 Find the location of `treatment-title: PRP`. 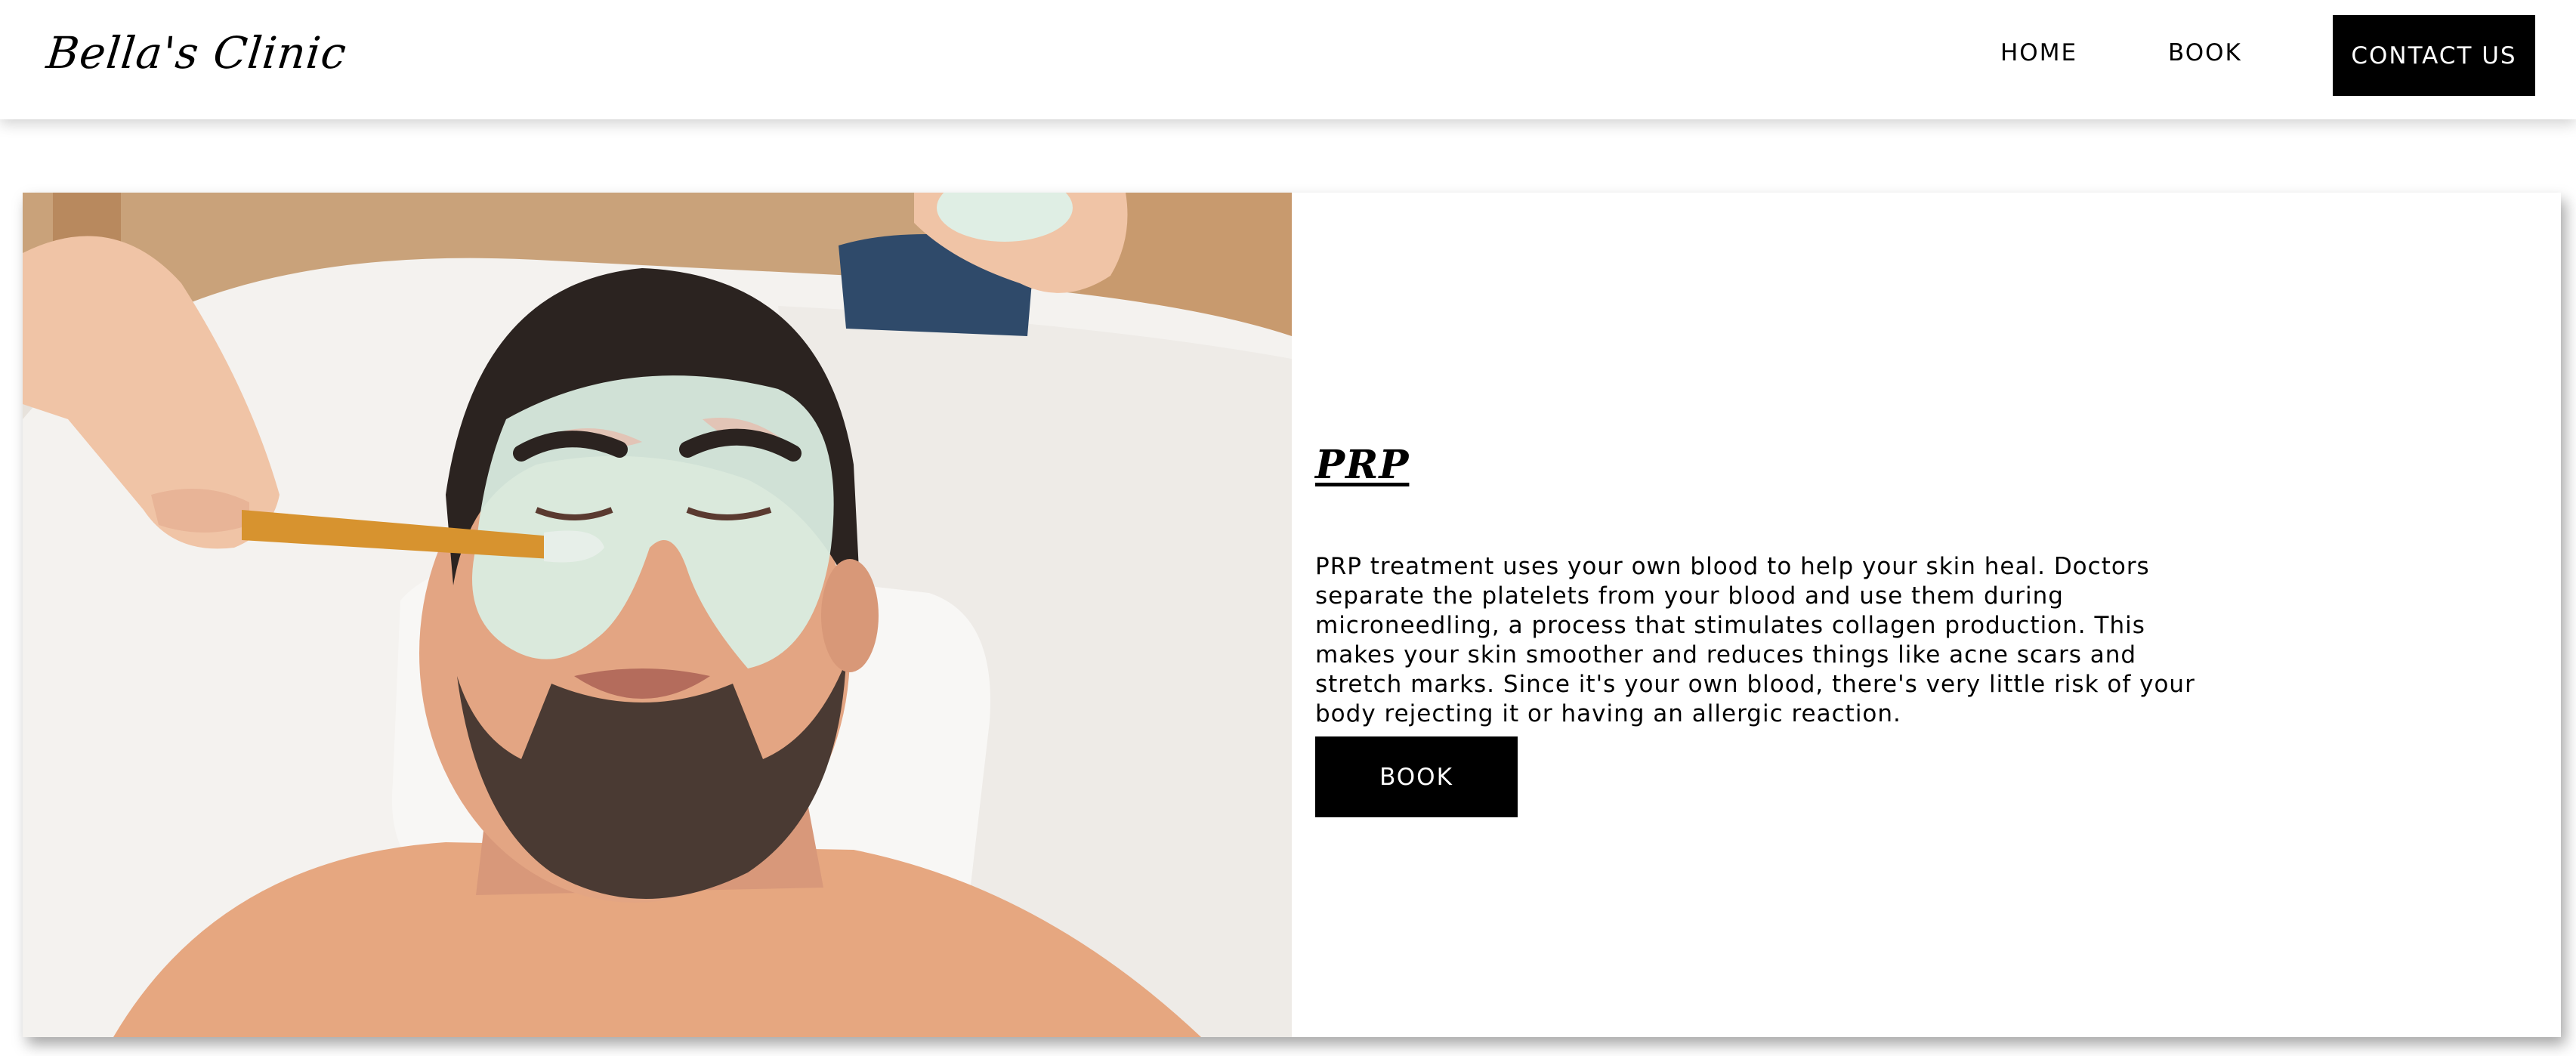

treatment-title: PRP is located at coordinates (1362, 465).